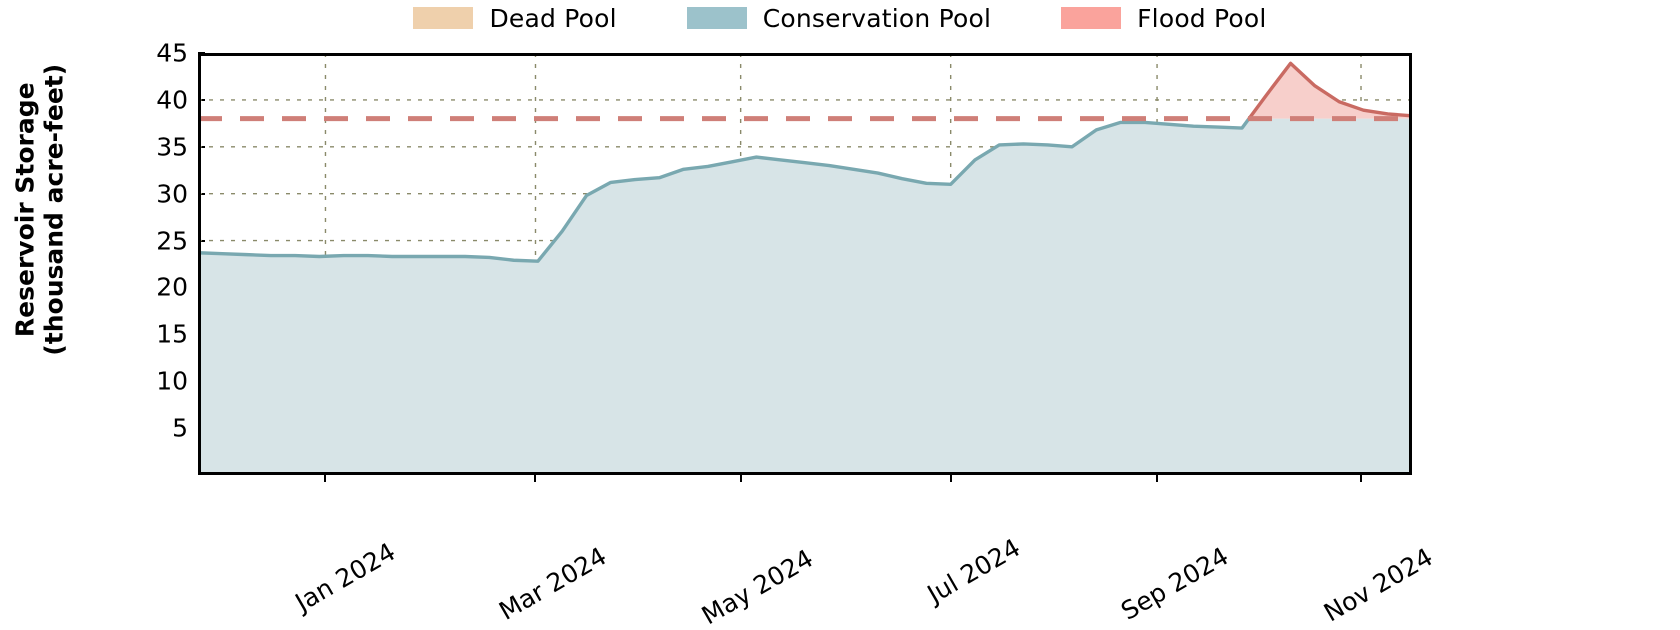  What do you see at coordinates (1175, 583) in the screenshot?
I see `x-tick-label: Sep 2024` at bounding box center [1175, 583].